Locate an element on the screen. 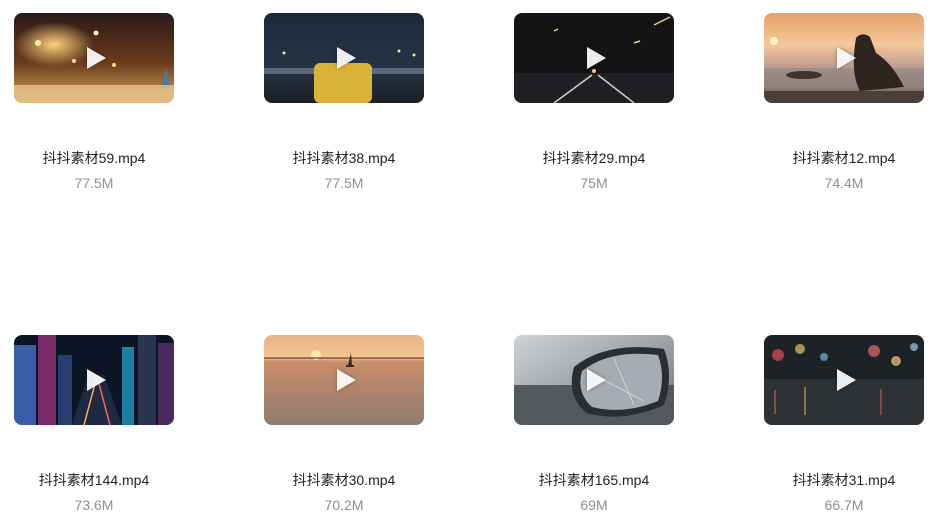 This screenshot has width=938, height=530. video-card: 抖抖素材31.mp4 66.7M is located at coordinates (831, 424).